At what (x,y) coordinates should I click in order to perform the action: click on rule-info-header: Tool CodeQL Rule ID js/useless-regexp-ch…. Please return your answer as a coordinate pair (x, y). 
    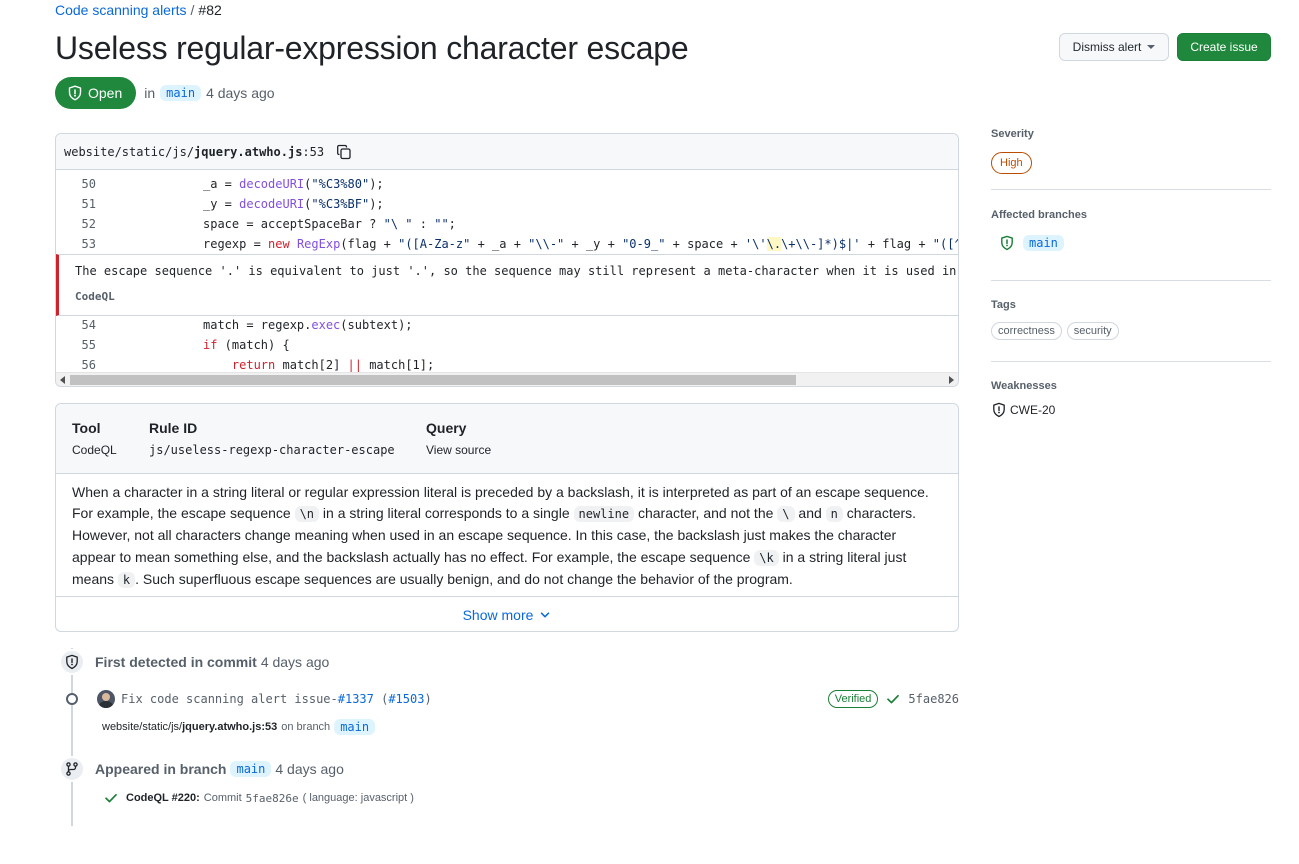
    Looking at the image, I should click on (507, 439).